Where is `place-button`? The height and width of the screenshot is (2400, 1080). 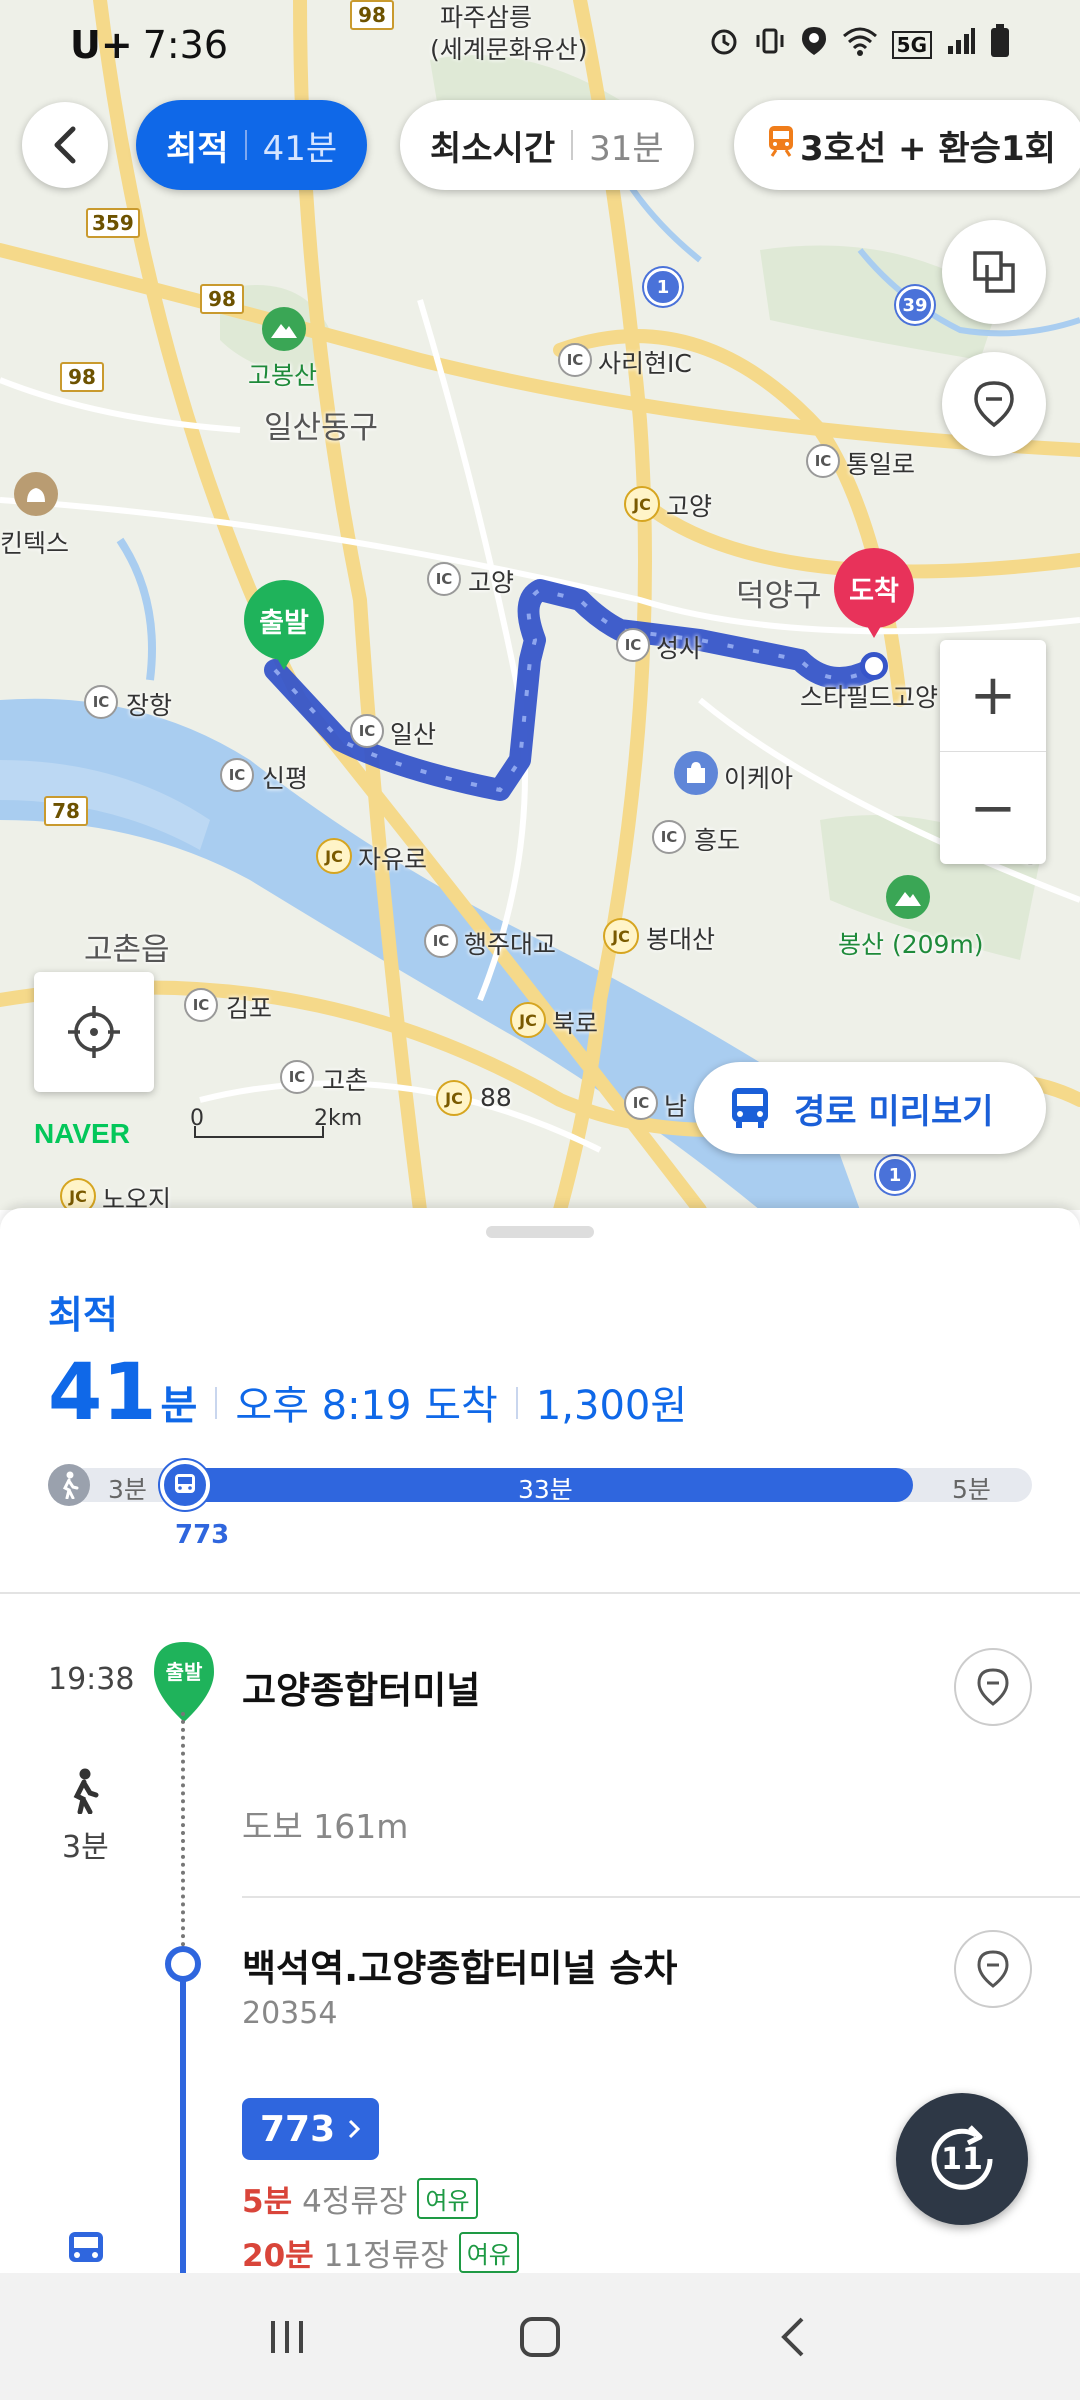
place-button is located at coordinates (994, 404).